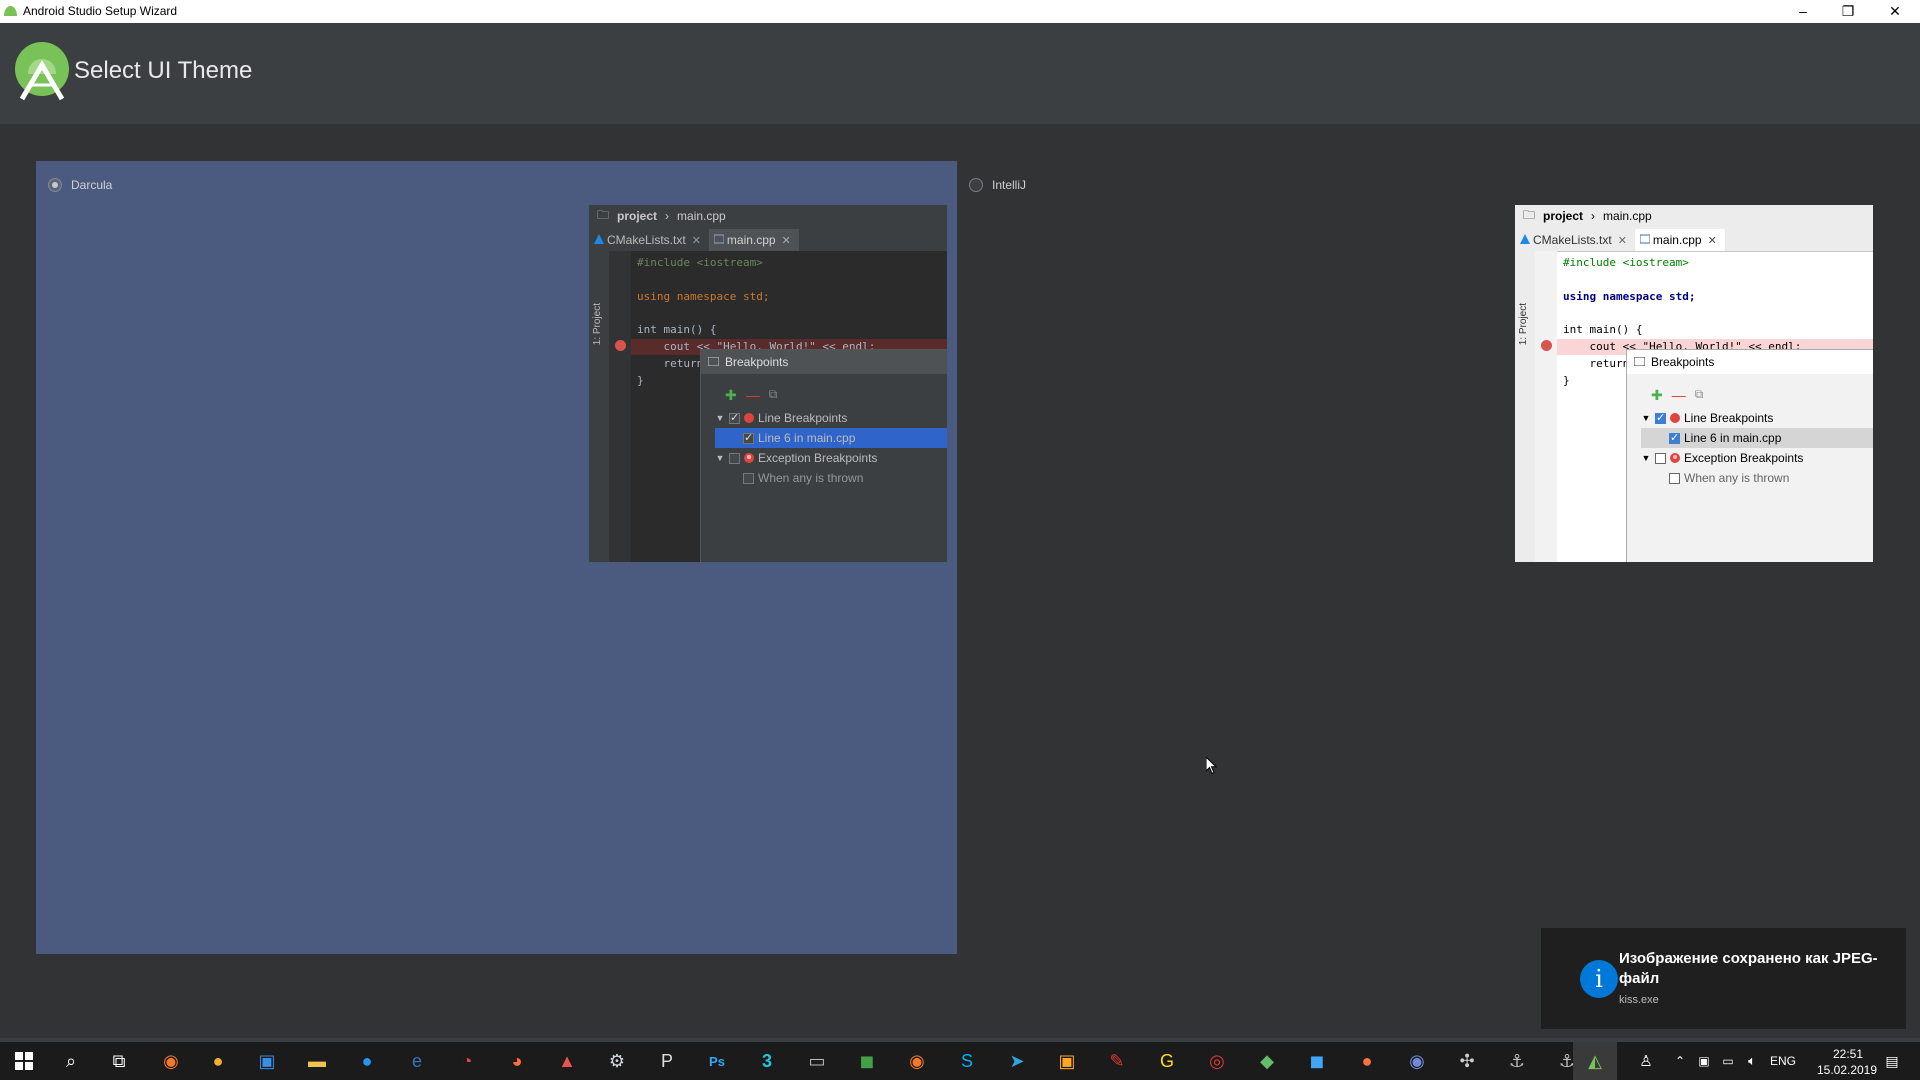 Image resolution: width=1920 pixels, height=1080 pixels. I want to click on remove-icon: —, so click(1678, 395).